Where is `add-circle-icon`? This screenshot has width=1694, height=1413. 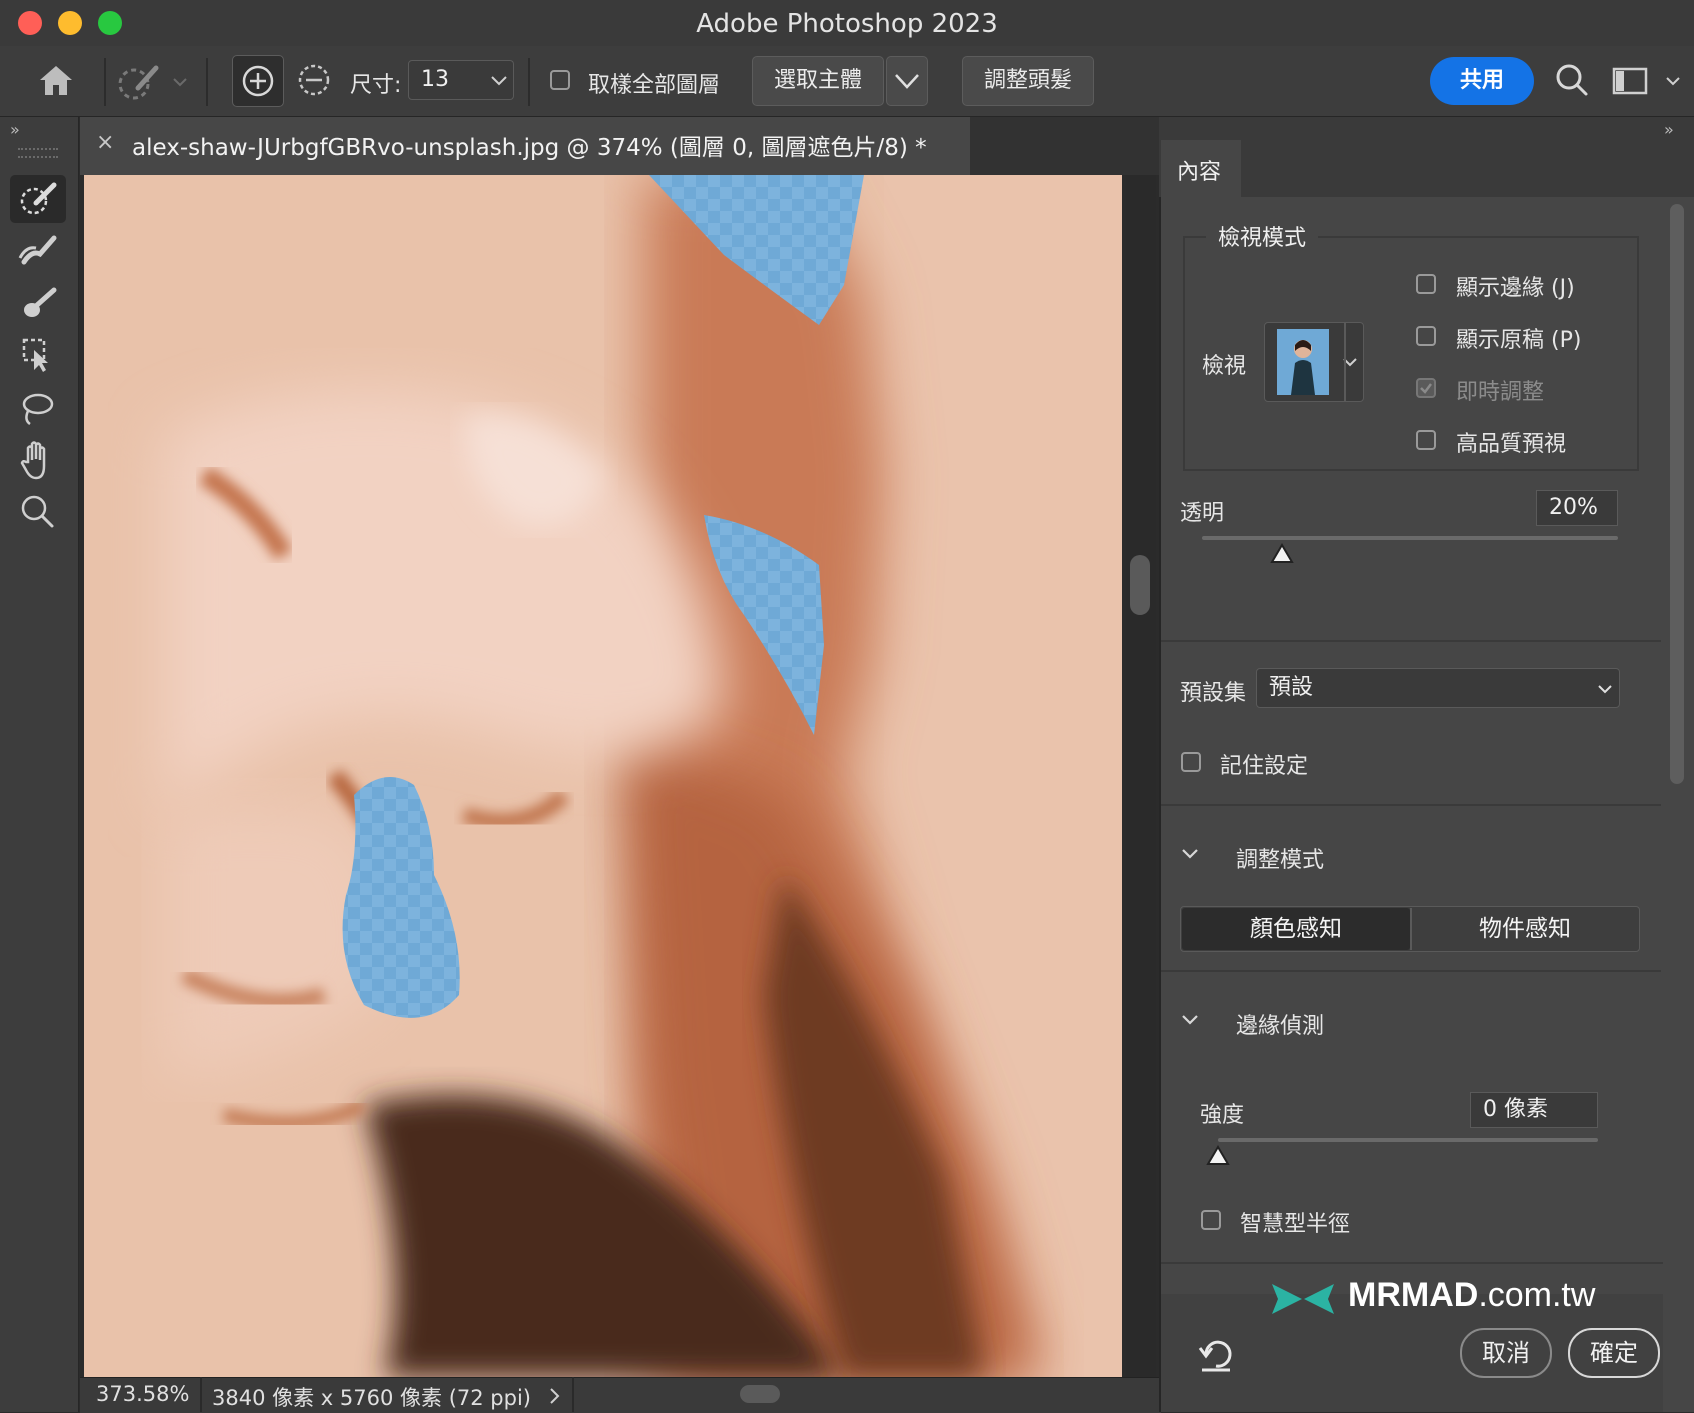
add-circle-icon is located at coordinates (258, 81).